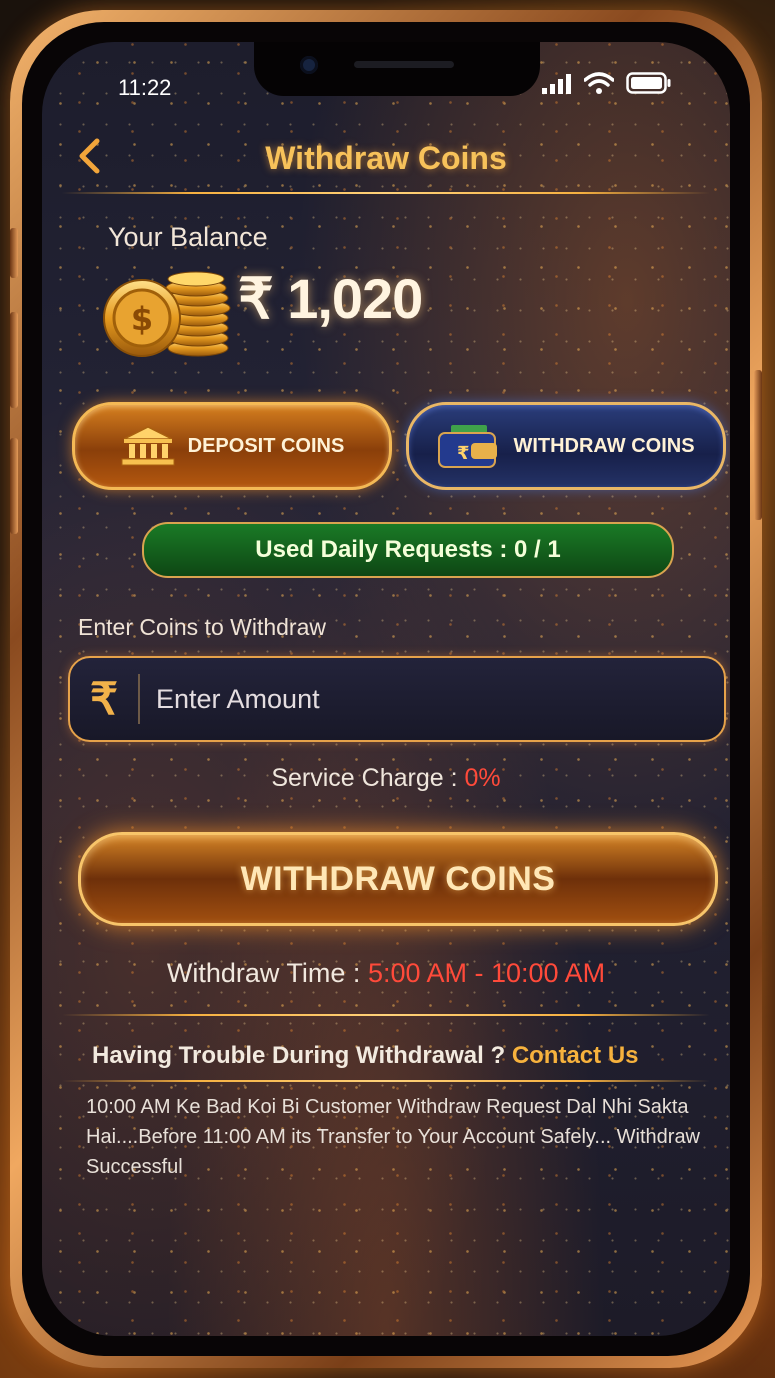 Image resolution: width=775 pixels, height=1378 pixels. I want to click on withdraw-coins-tab-label: WITHDRAW COINS, so click(604, 445).